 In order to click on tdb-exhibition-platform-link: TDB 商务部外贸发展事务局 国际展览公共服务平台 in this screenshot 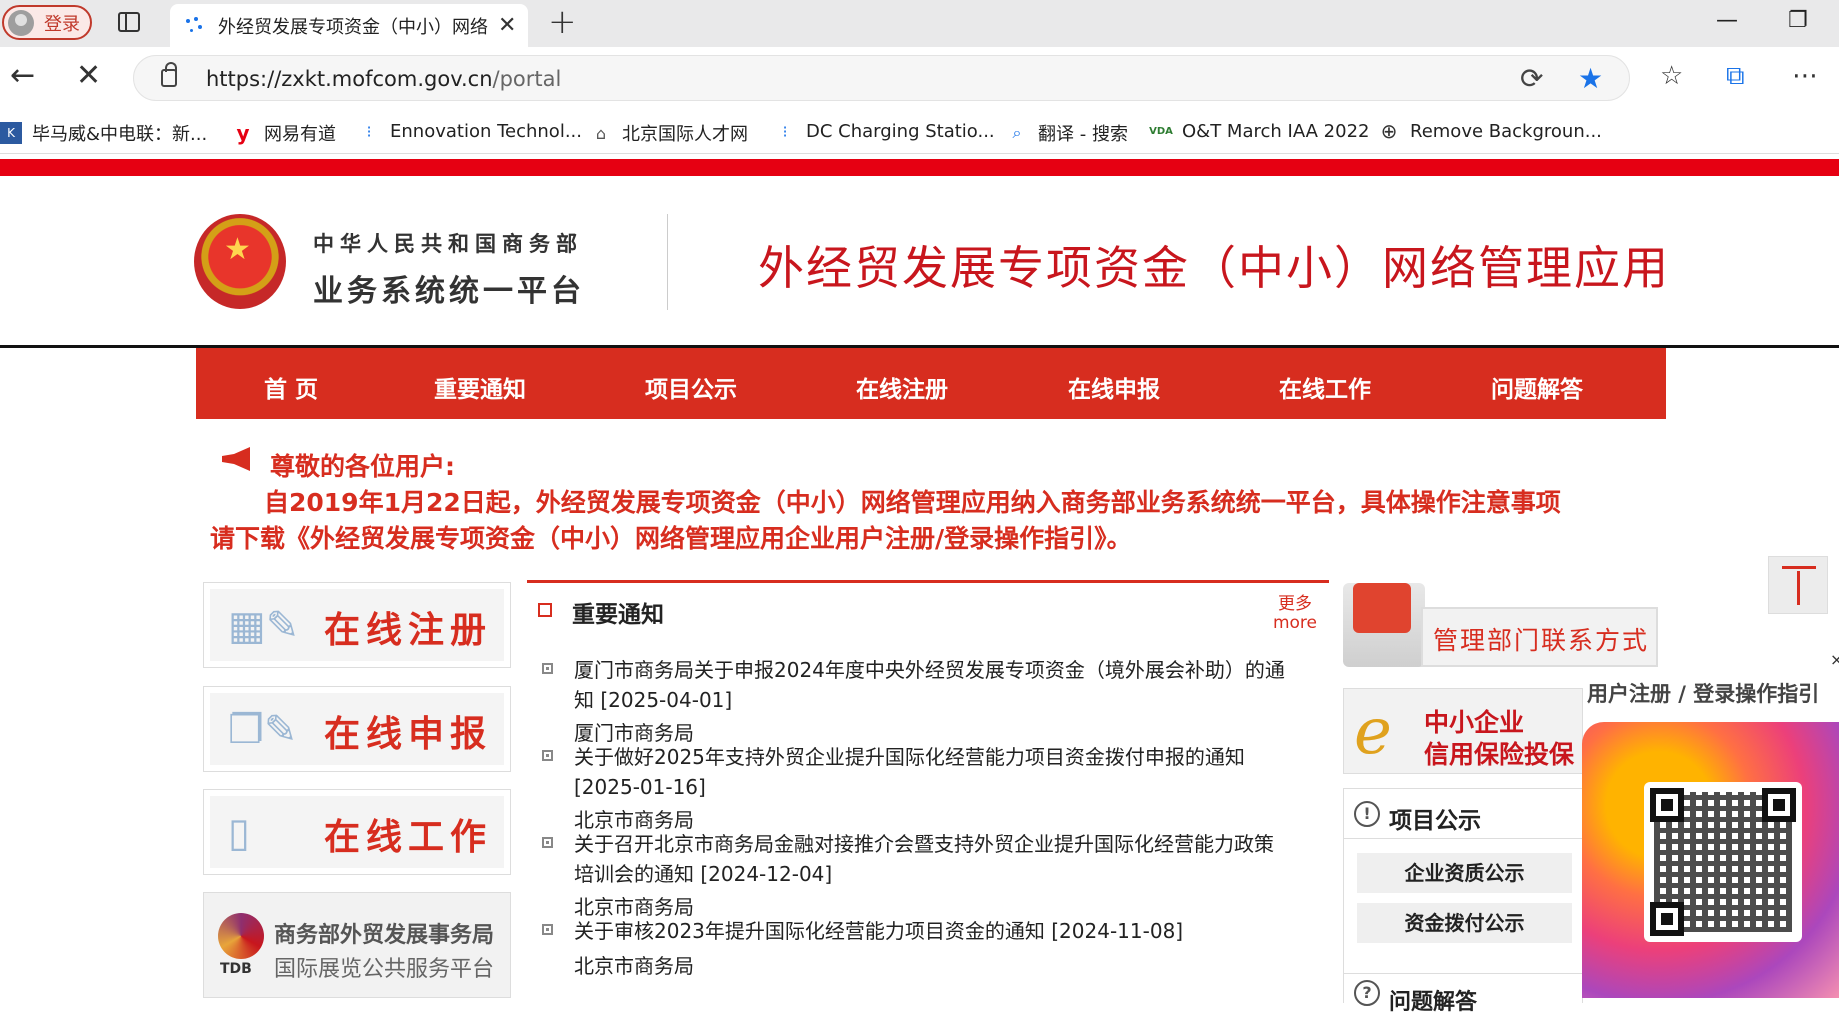, I will do `click(357, 945)`.